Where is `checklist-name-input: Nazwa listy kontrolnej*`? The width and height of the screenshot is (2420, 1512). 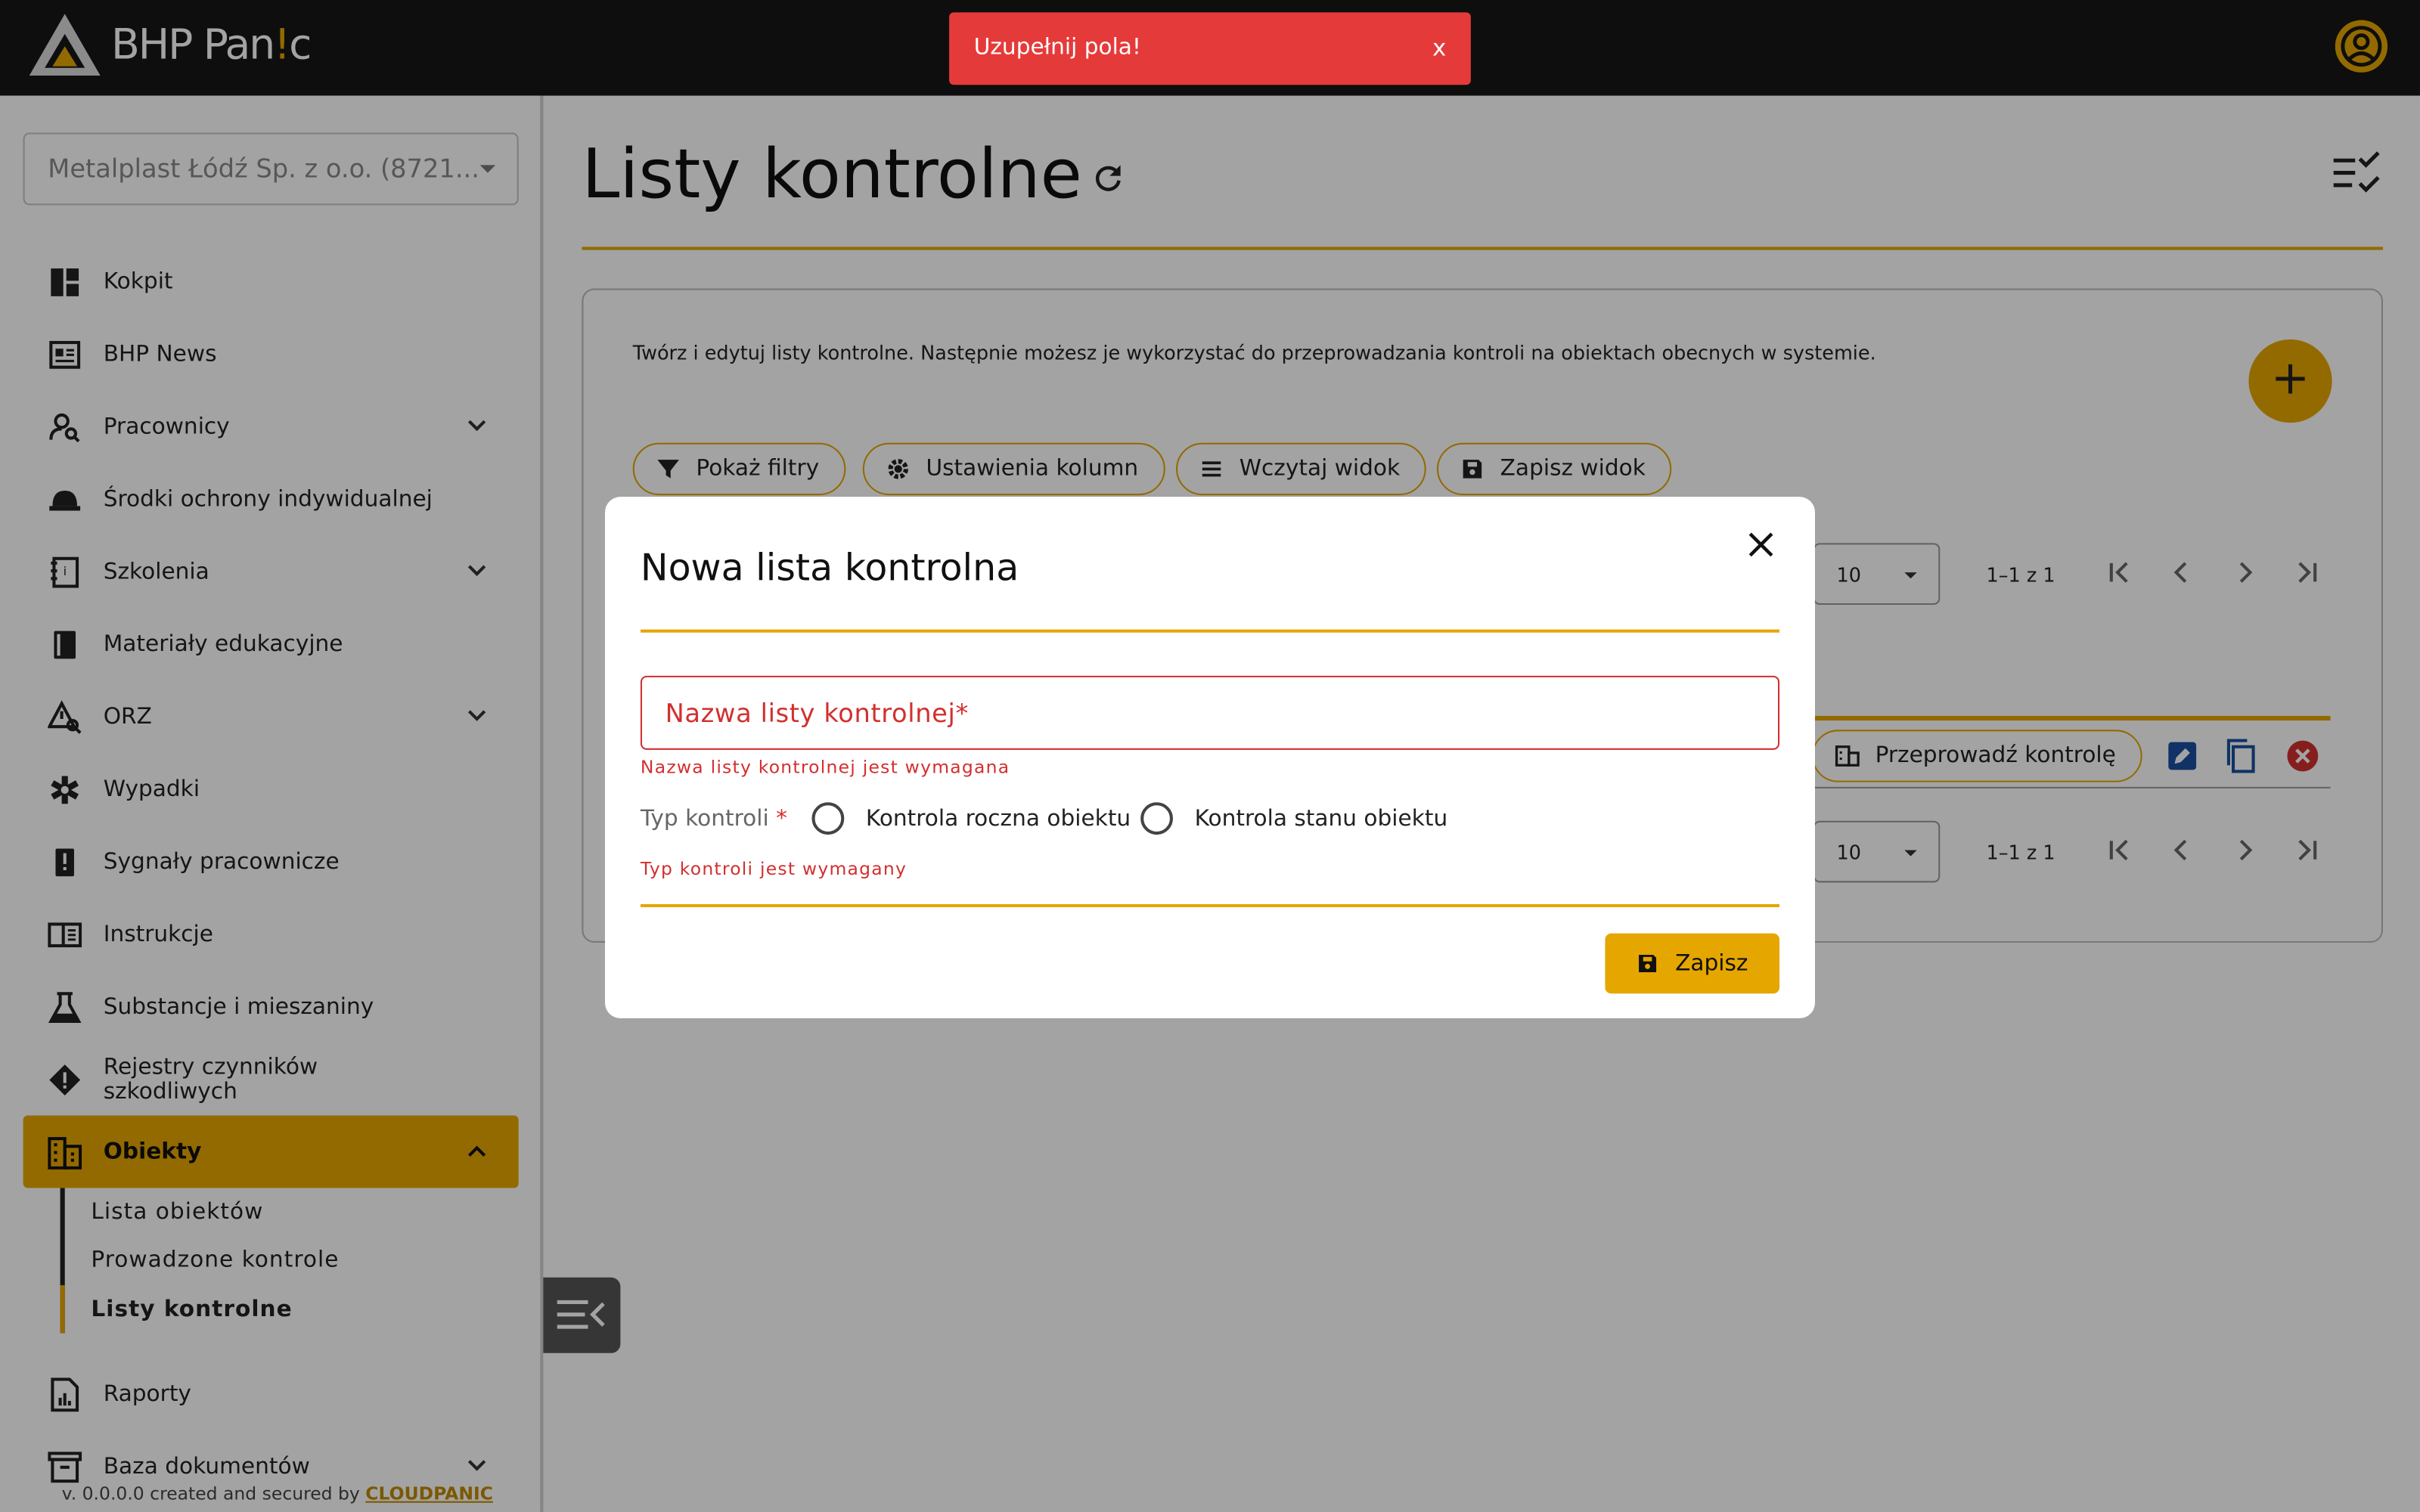 checklist-name-input: Nazwa listy kontrolnej* is located at coordinates (1210, 712).